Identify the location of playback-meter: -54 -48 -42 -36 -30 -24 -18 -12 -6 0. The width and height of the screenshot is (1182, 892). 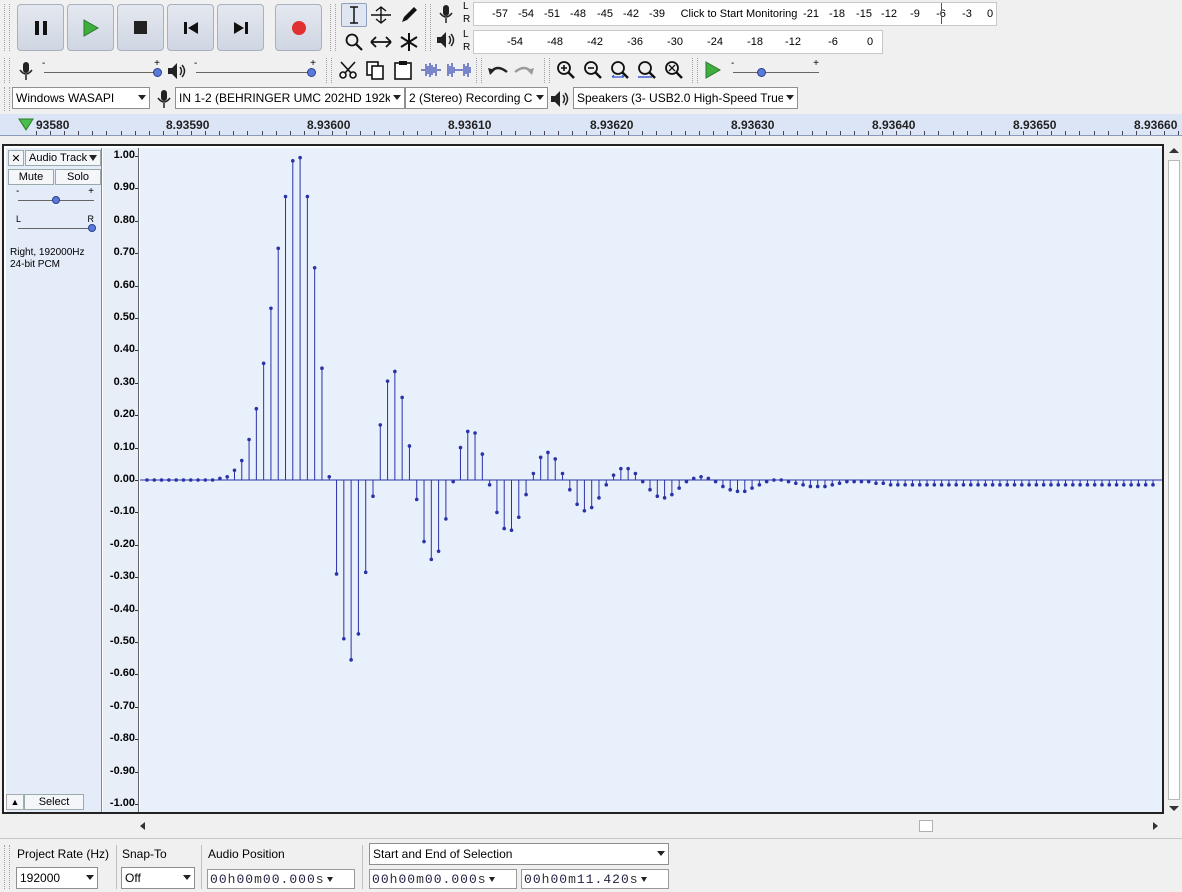
(678, 42).